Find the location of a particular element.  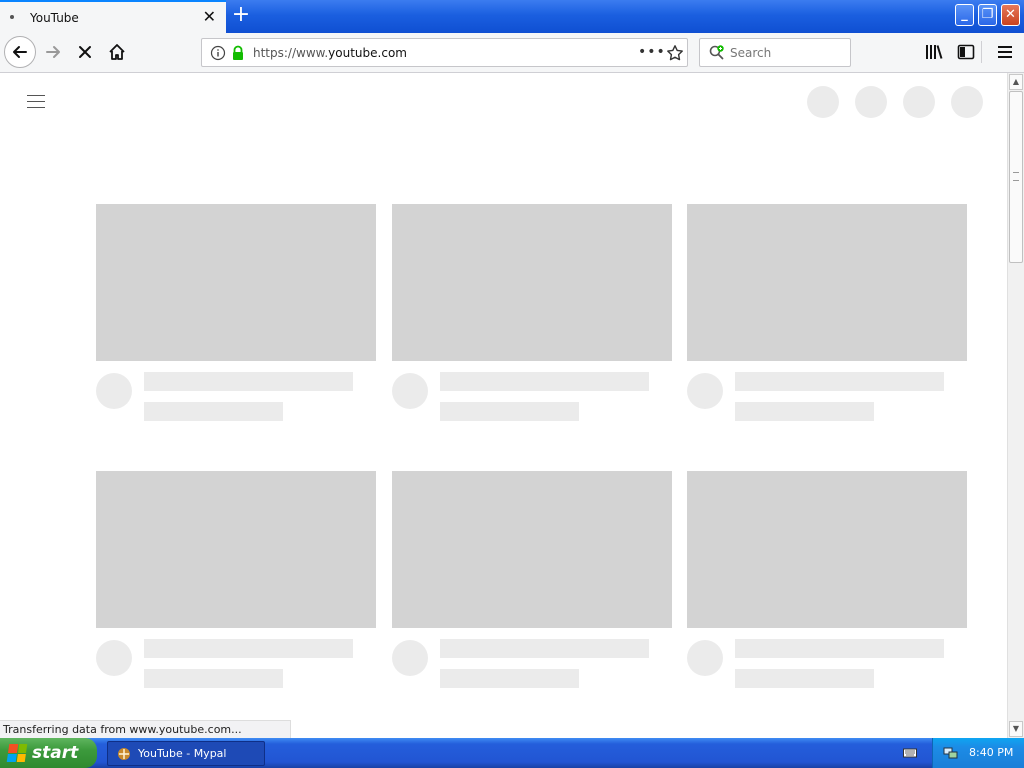

home-icon is located at coordinates (117, 52).